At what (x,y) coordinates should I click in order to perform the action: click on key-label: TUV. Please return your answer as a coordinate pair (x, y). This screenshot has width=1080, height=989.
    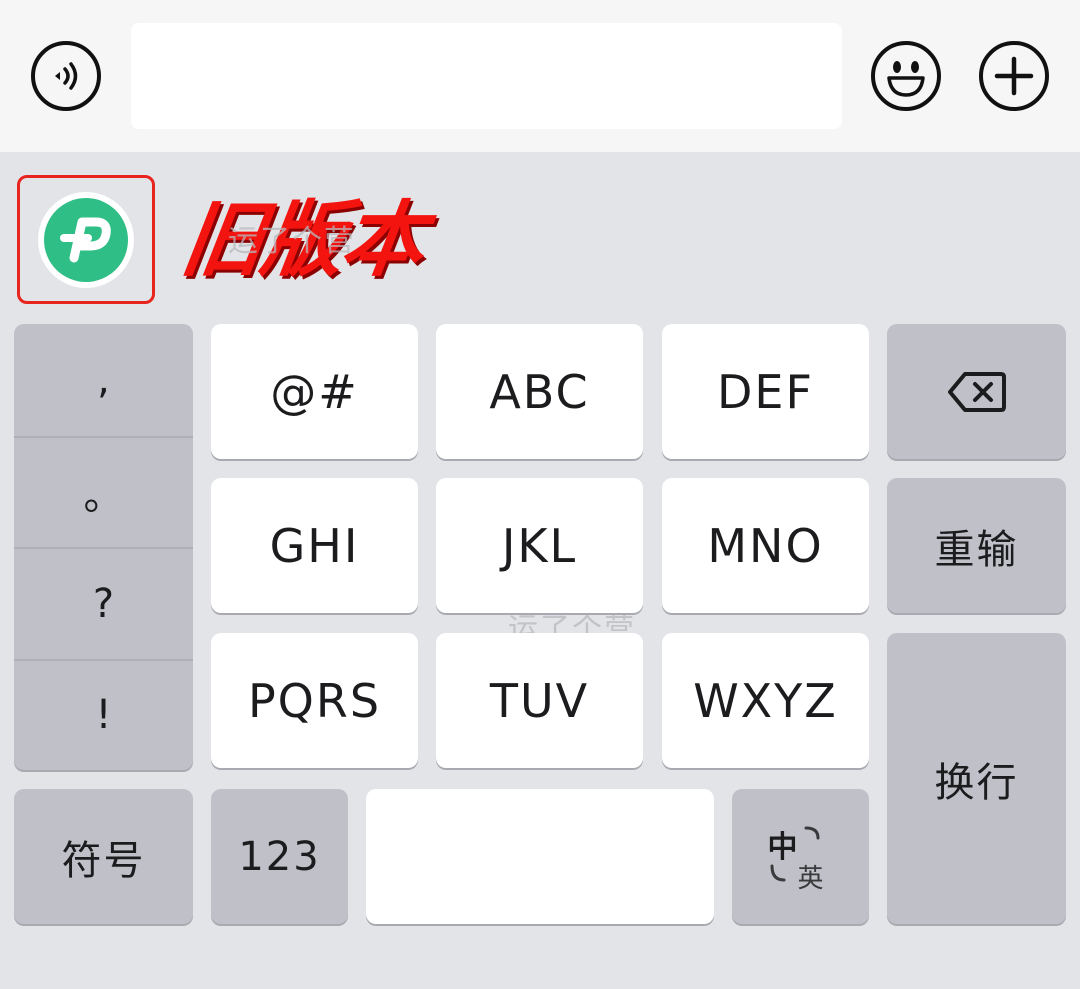
    Looking at the image, I should click on (539, 700).